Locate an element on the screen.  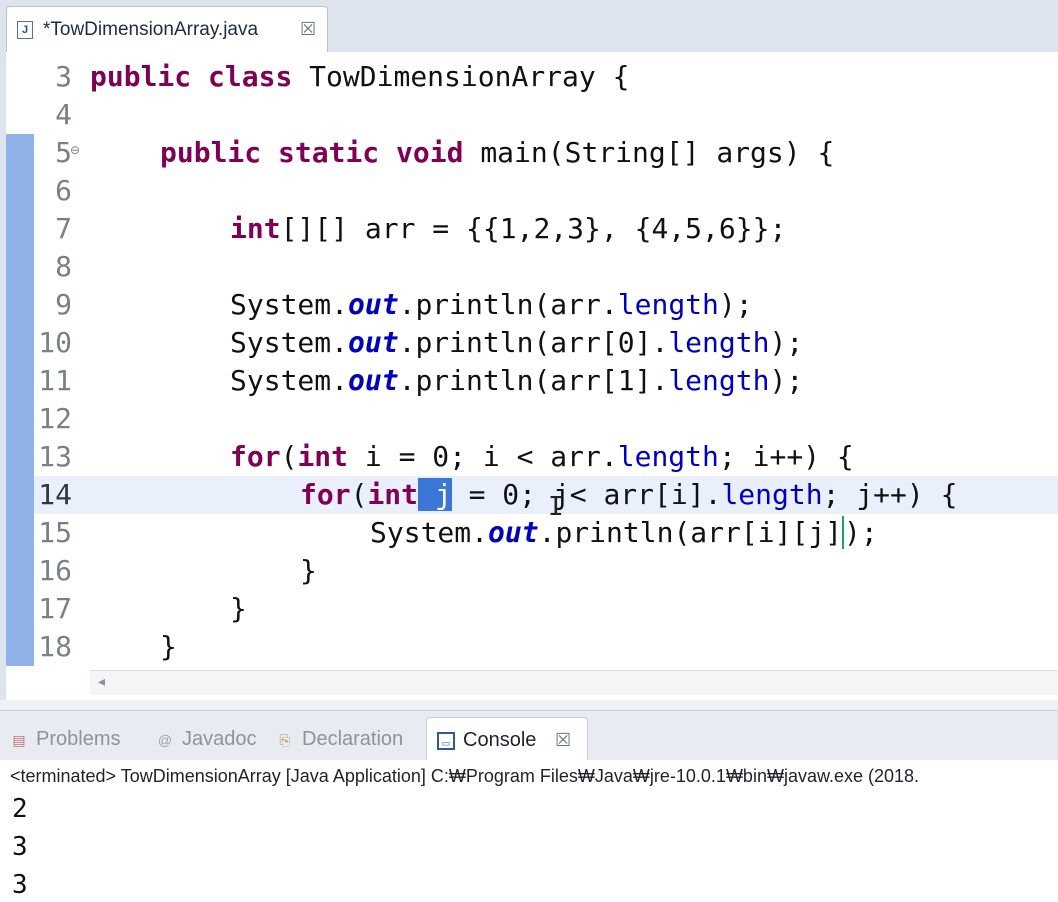
fold-collapse-icon: ⊖ is located at coordinates (75, 150).